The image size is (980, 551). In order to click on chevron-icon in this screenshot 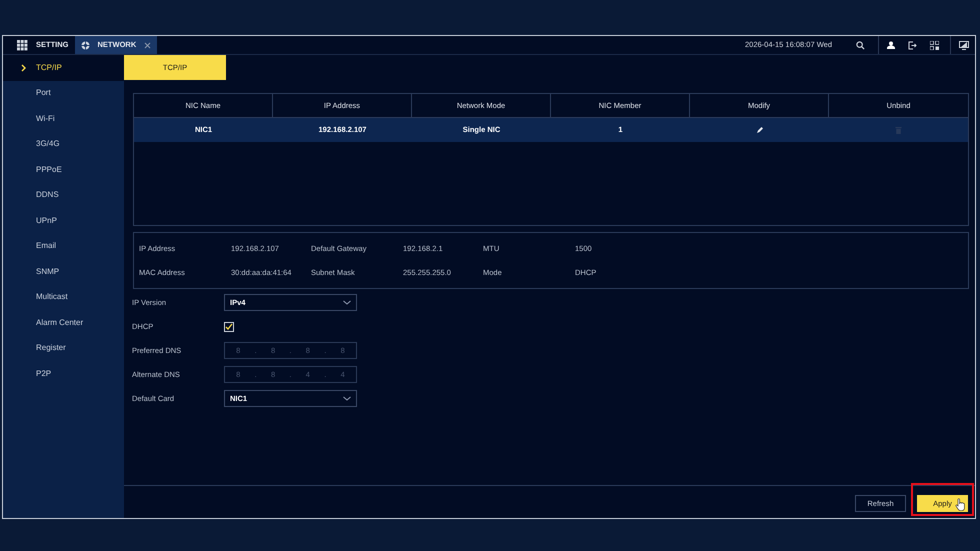, I will do `click(23, 68)`.